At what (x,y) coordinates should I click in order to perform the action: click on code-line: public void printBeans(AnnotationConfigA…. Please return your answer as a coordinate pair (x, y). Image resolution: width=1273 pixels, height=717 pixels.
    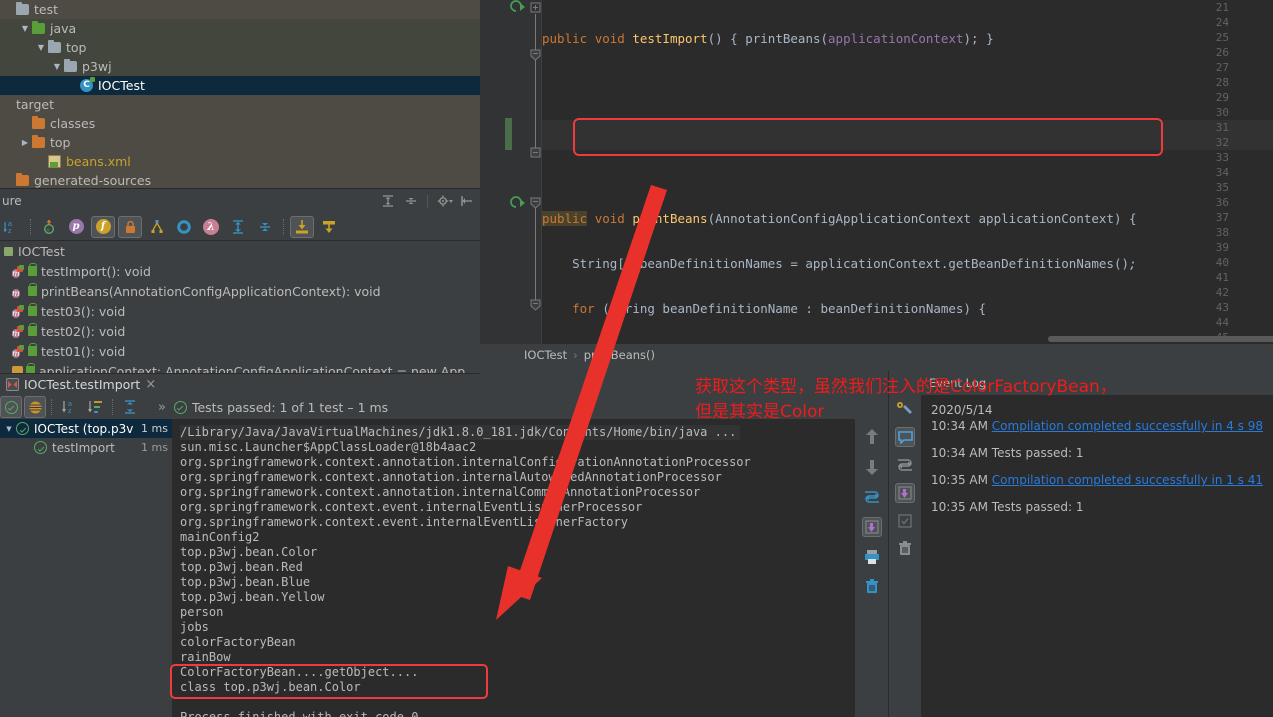
    Looking at the image, I should click on (839, 218).